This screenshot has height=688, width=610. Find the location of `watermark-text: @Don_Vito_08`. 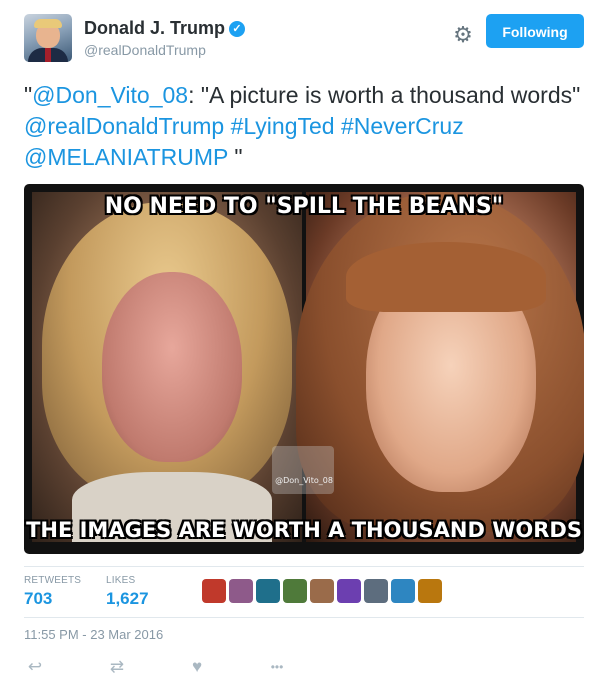

watermark-text: @Don_Vito_08 is located at coordinates (304, 480).